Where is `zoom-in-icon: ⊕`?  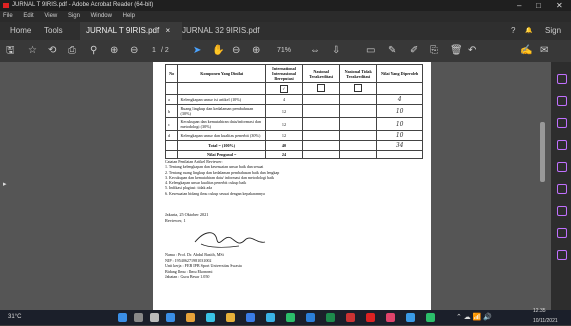
zoom-in-icon: ⊕ is located at coordinates (256, 51).